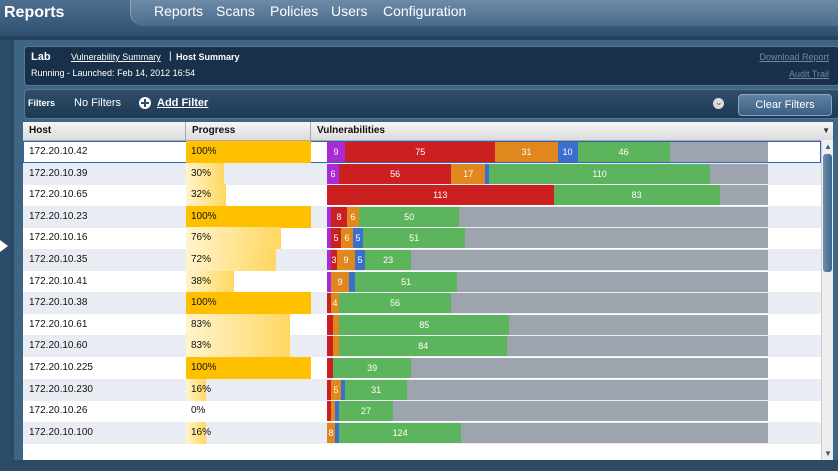 This screenshot has width=838, height=471. What do you see at coordinates (526, 152) in the screenshot?
I see `high-segment: 31` at bounding box center [526, 152].